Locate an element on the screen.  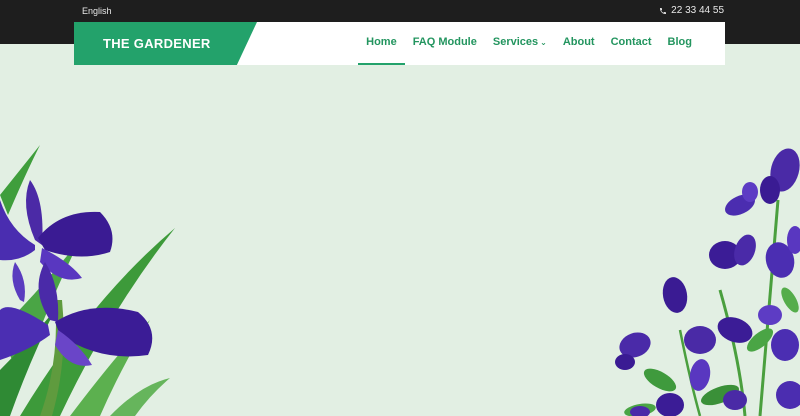
language-selector: English is located at coordinates (97, 11).